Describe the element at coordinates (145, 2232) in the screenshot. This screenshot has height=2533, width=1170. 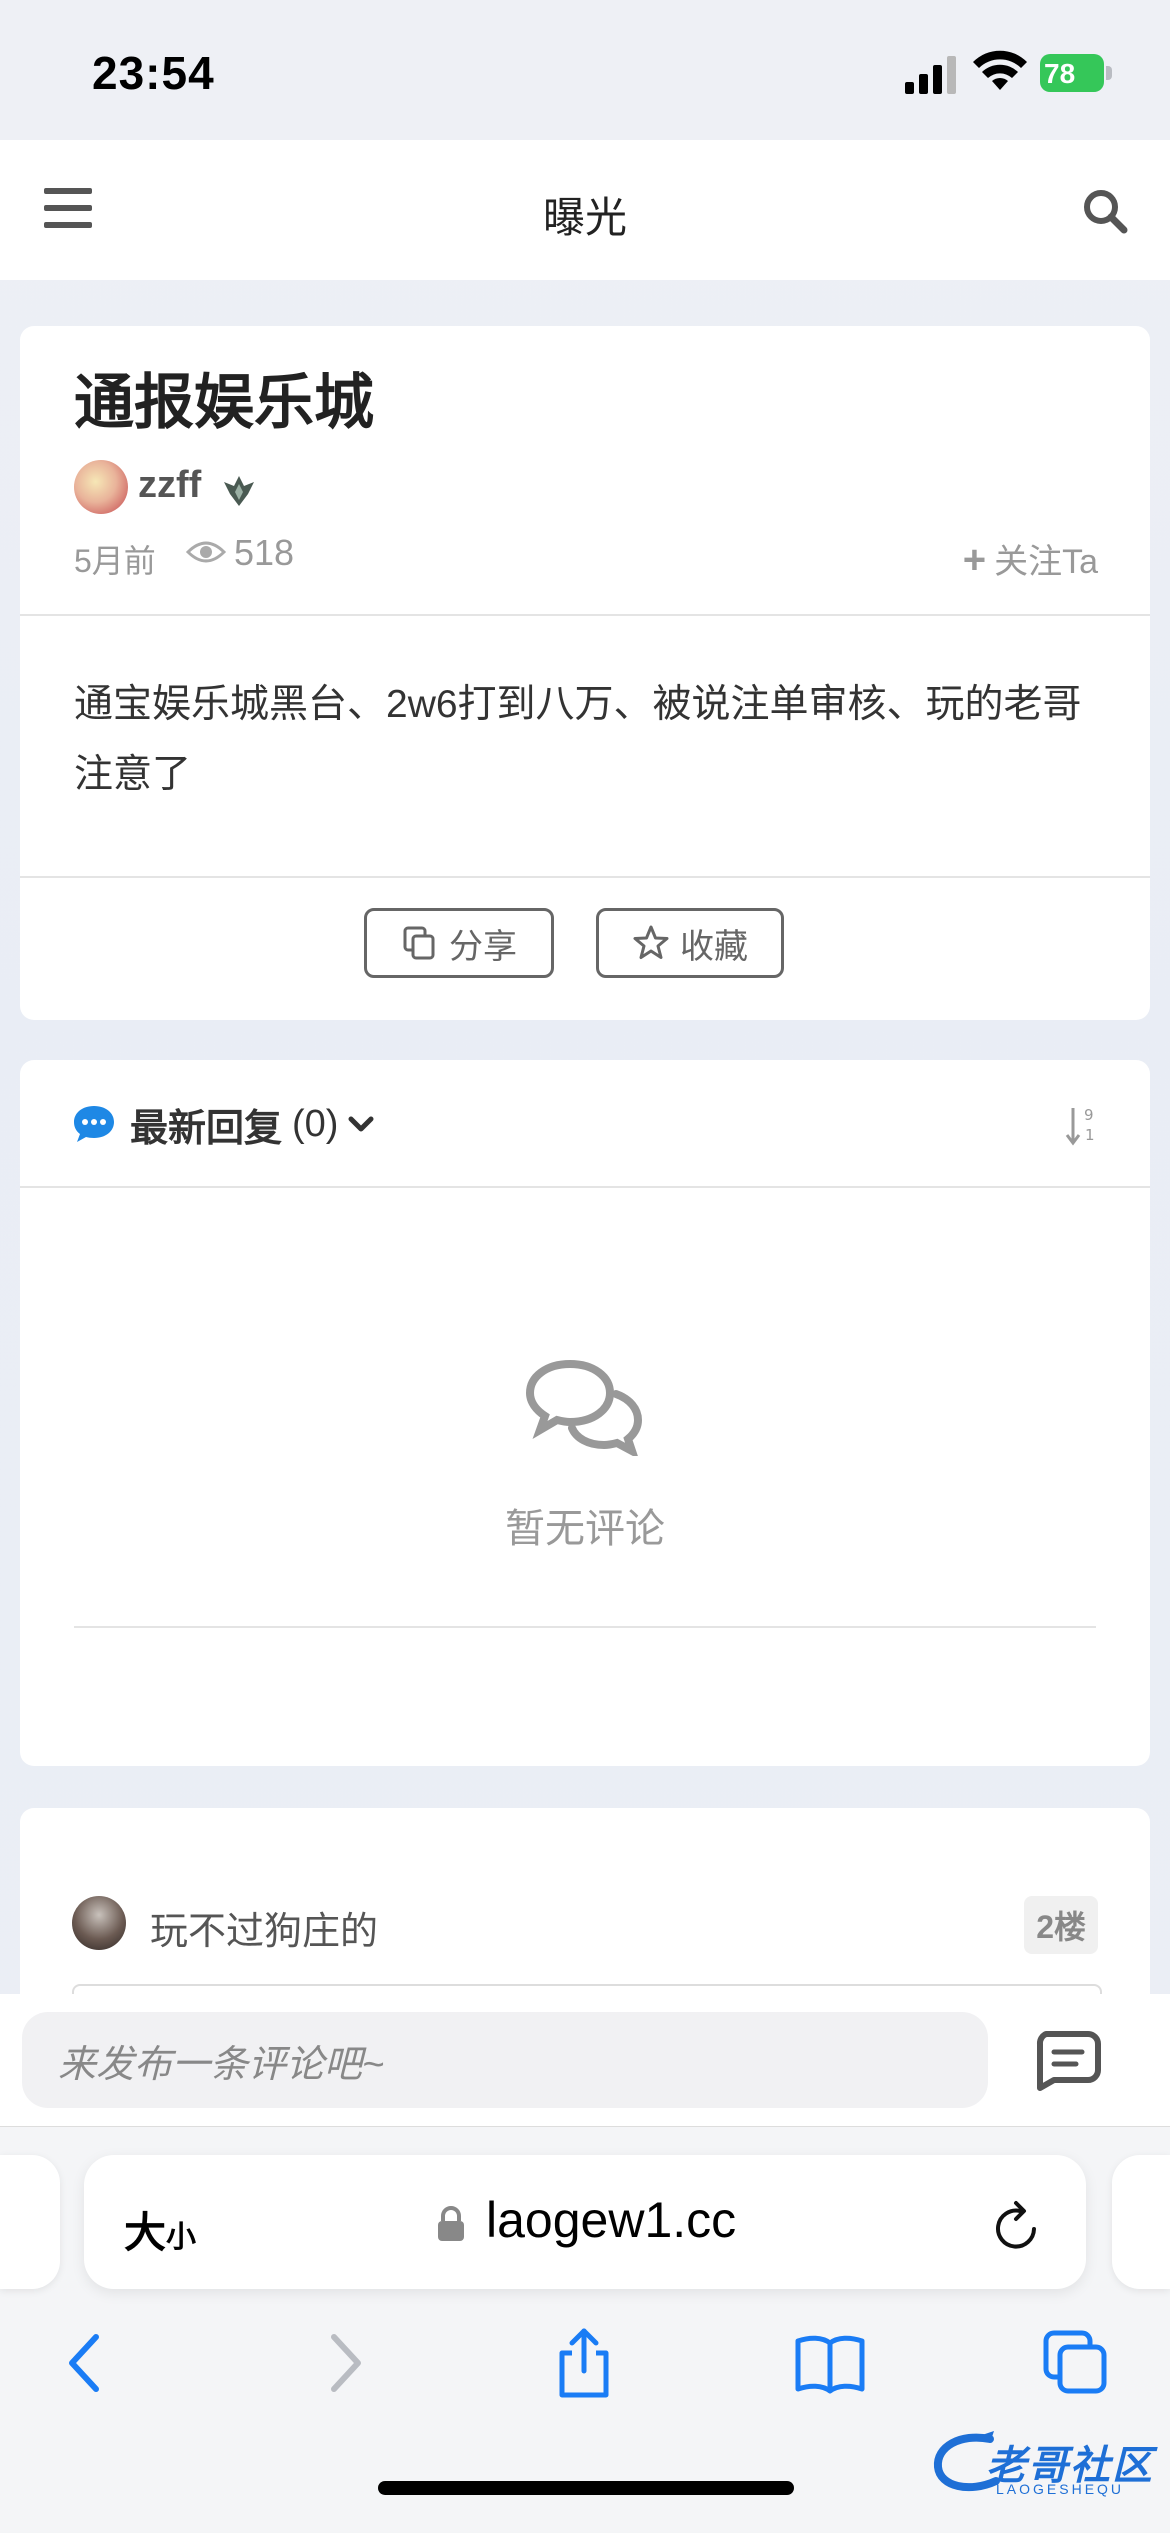
I see `text-size-big: 大` at that location.